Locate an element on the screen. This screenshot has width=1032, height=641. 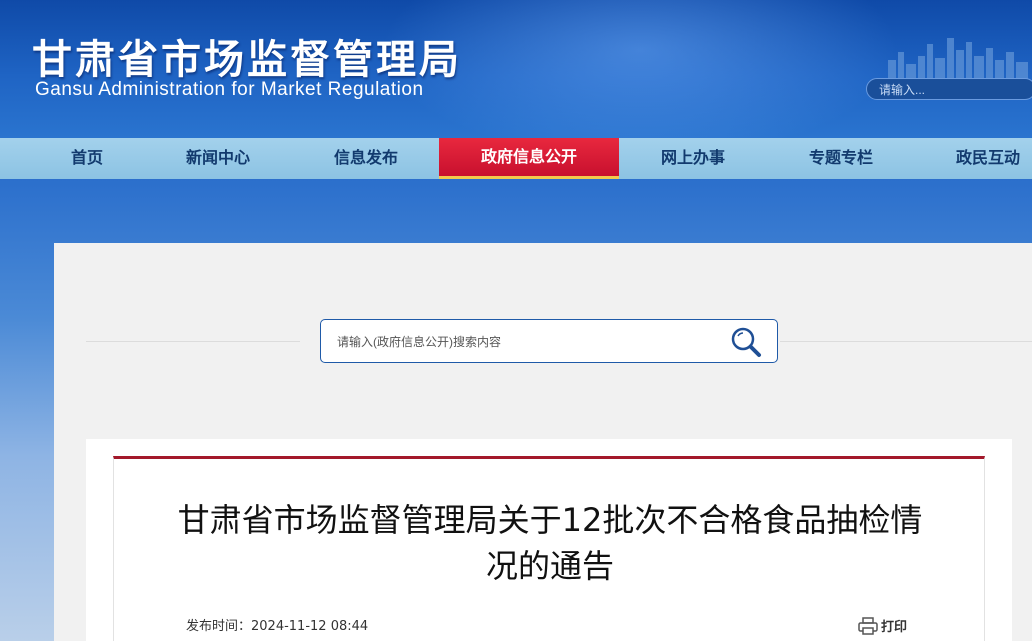
search-box is located at coordinates (549, 341).